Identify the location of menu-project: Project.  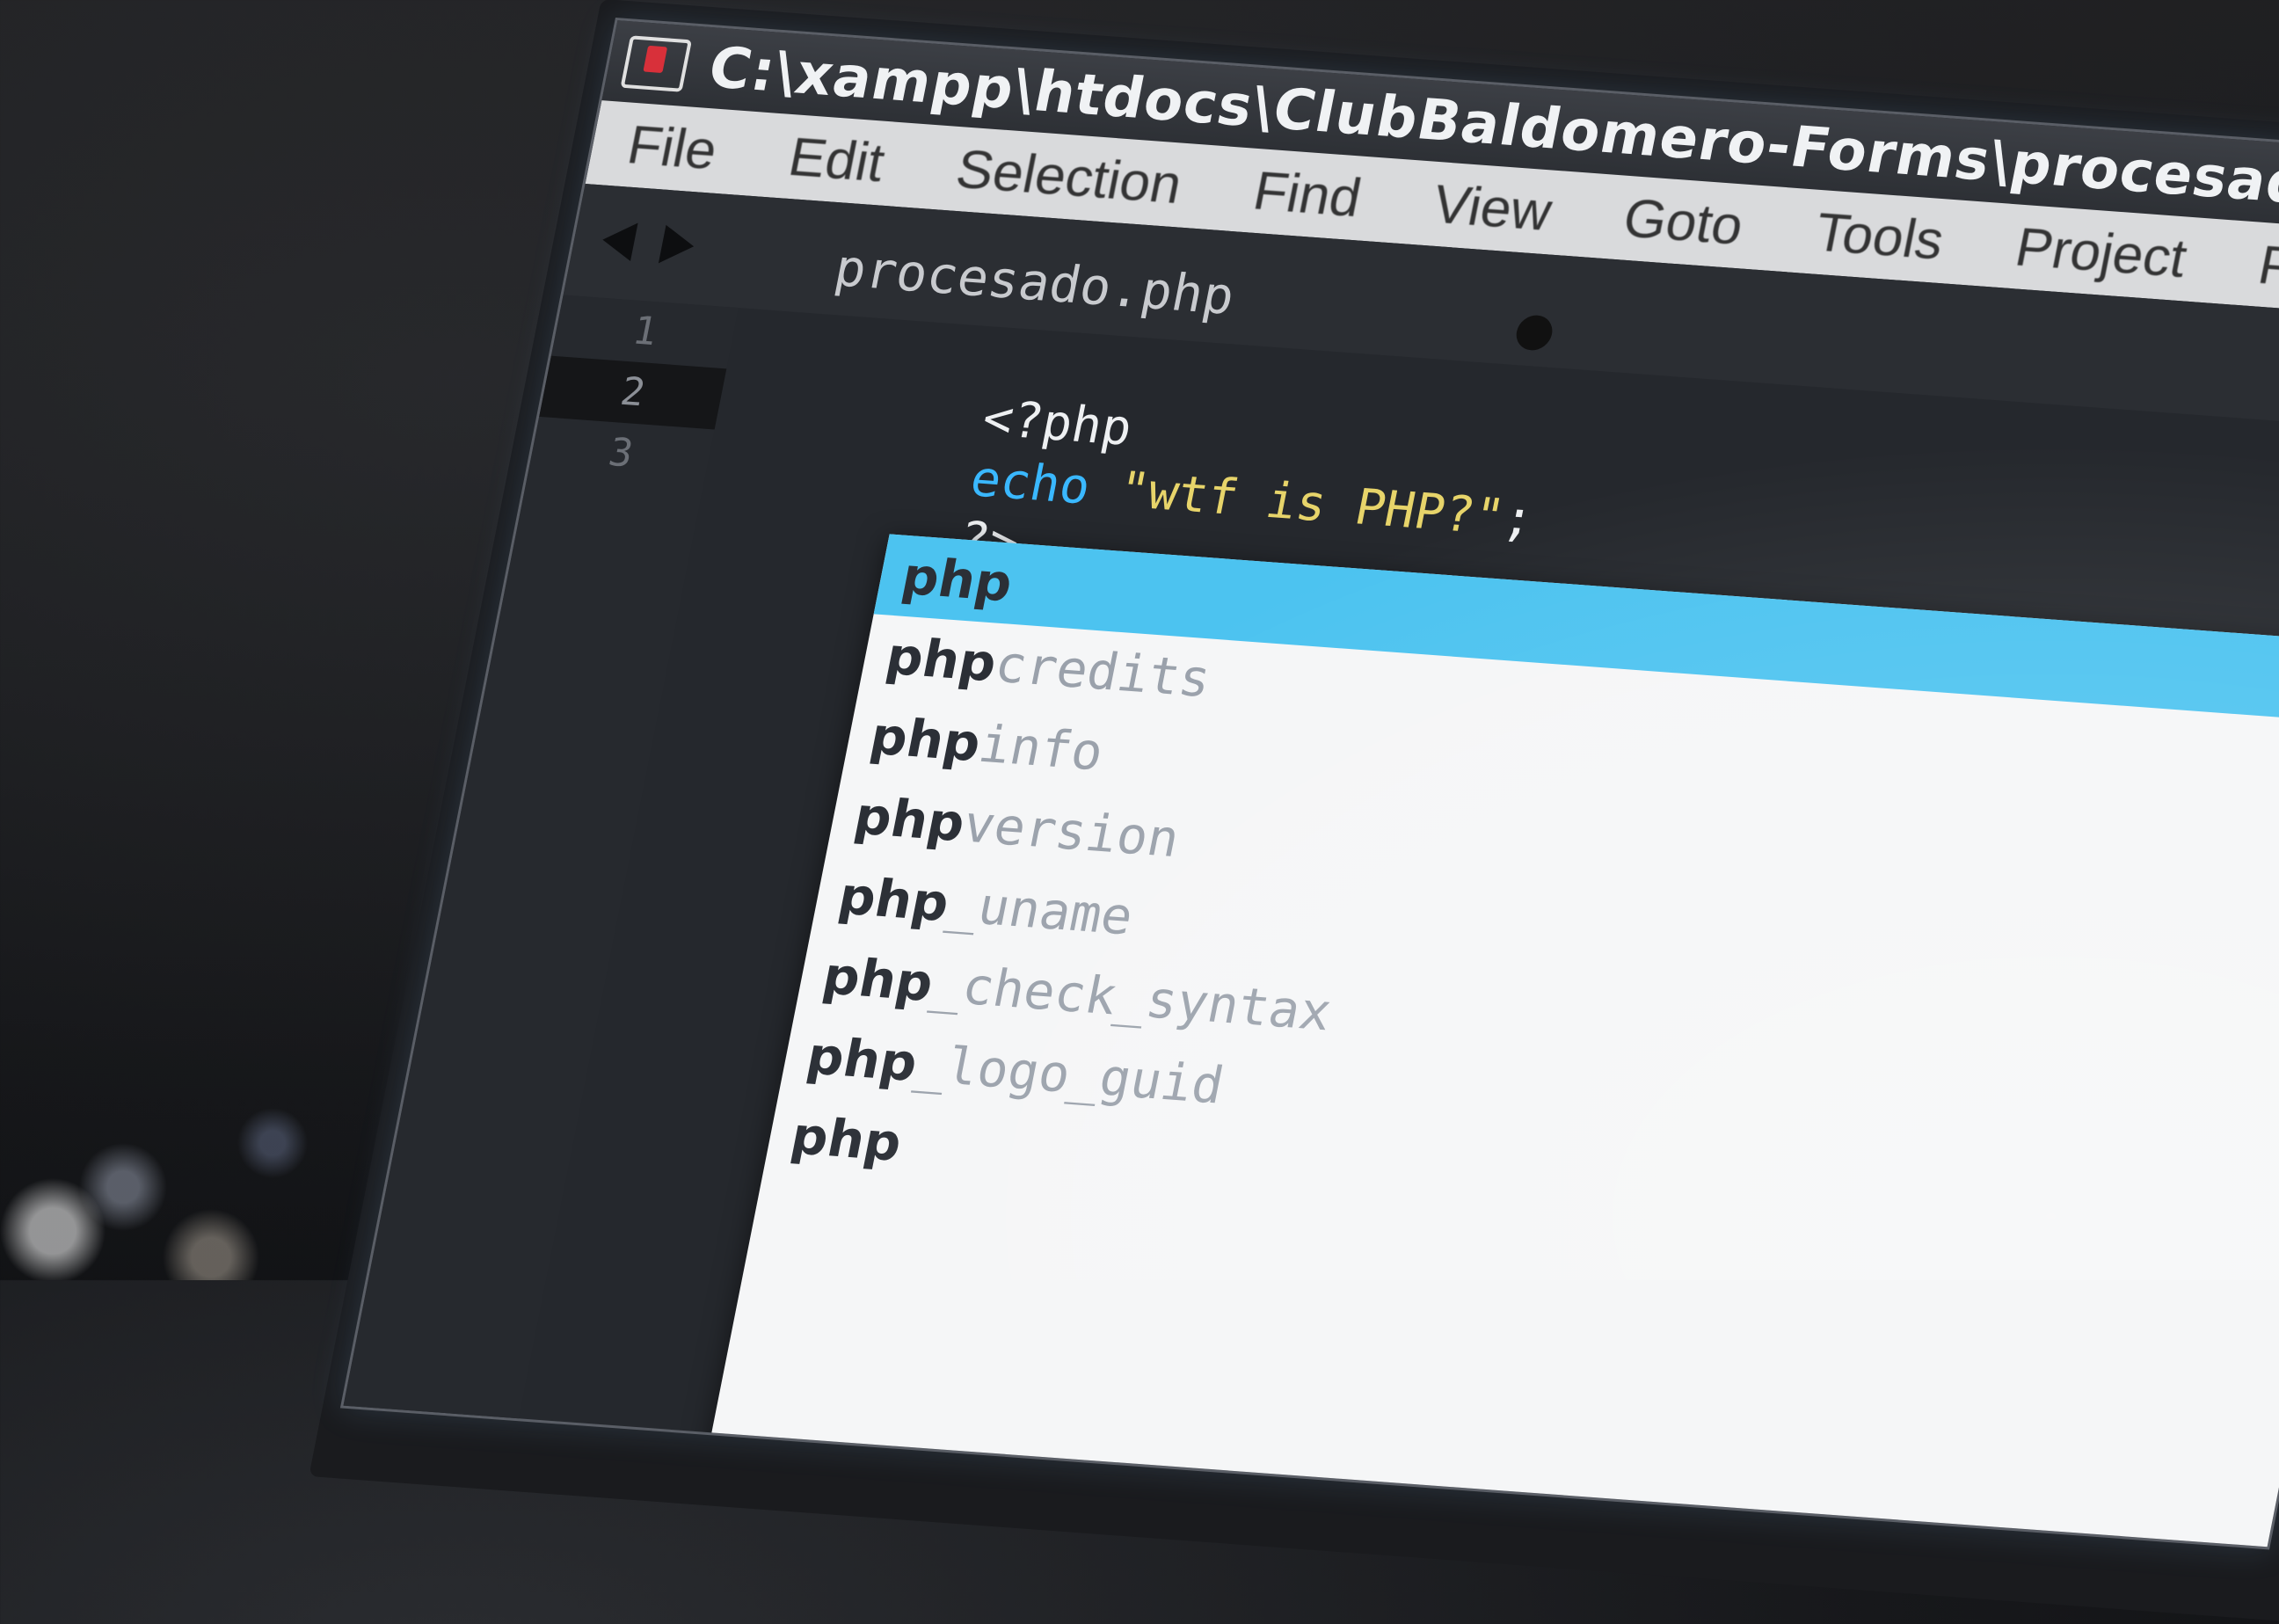
(2101, 252).